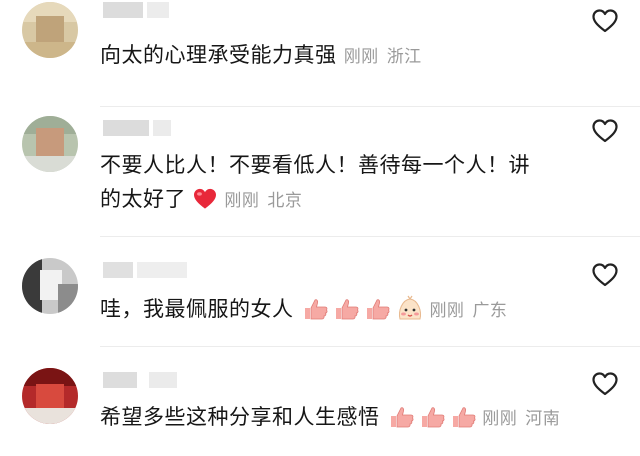 This screenshot has width=640, height=456. I want to click on comment-body: 哇，我最佩服的女人 刚刚 广东, so click(303, 311).